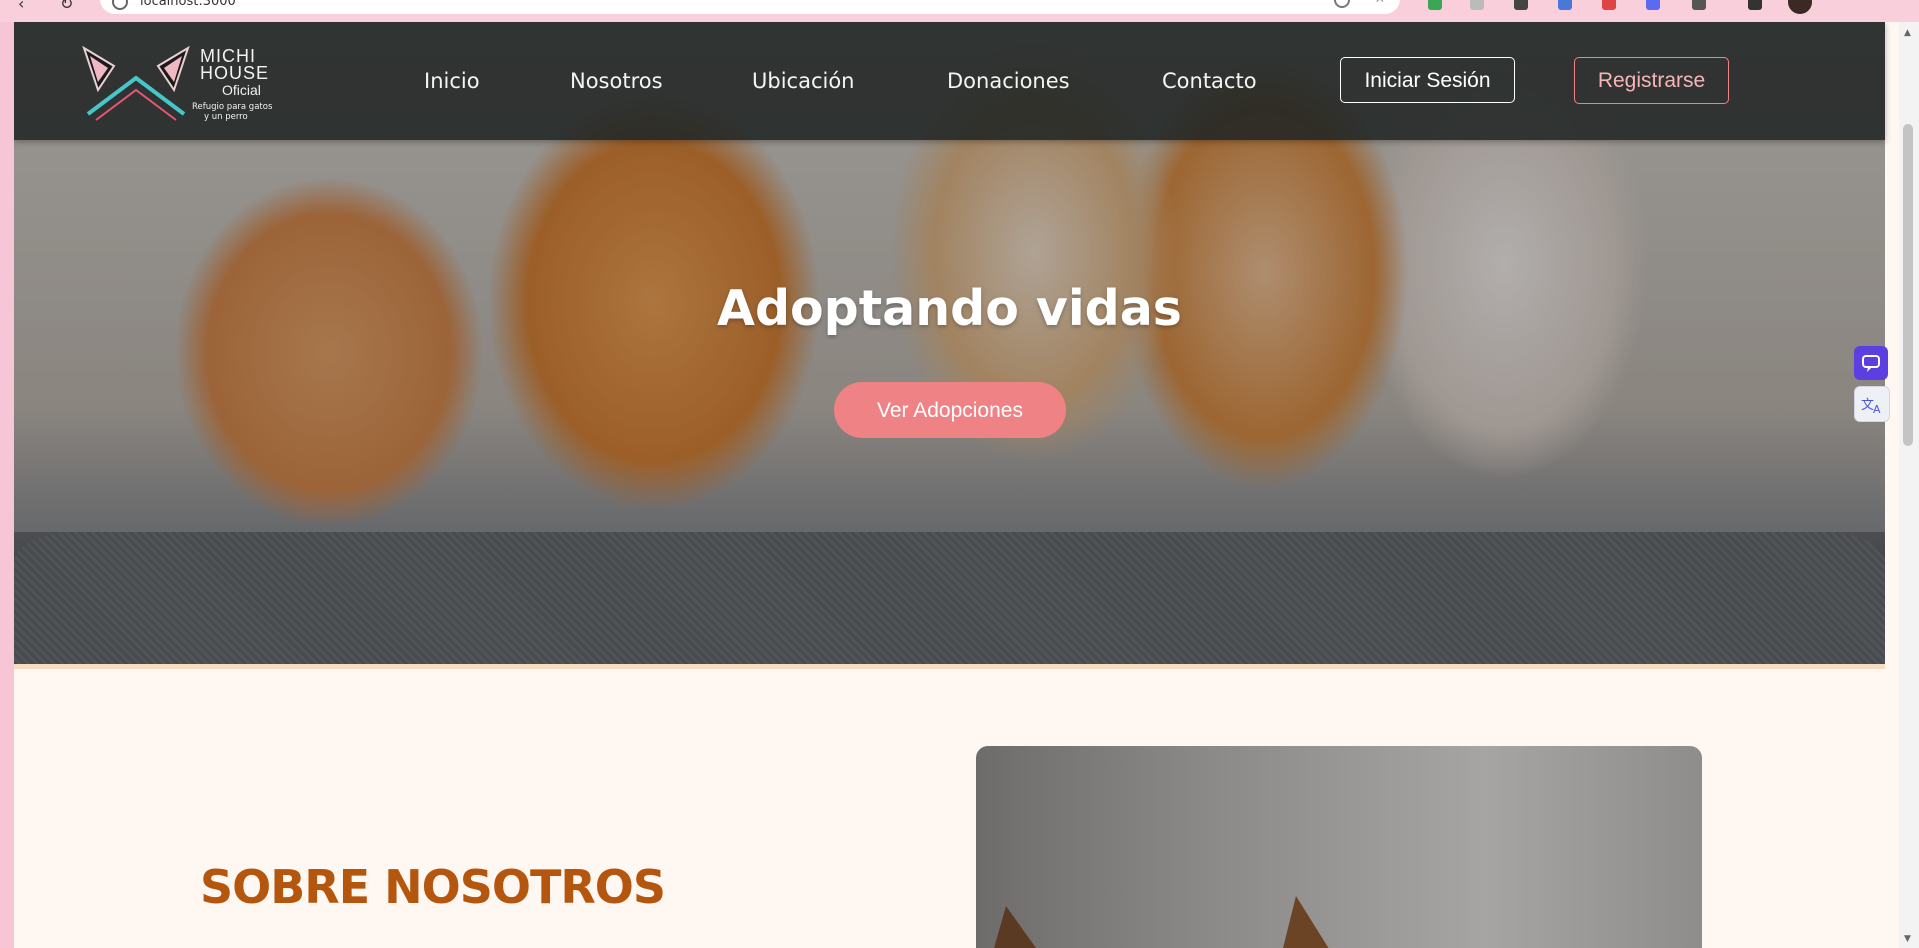 The height and width of the screenshot is (948, 1919). Describe the element at coordinates (136, 83) in the screenshot. I see `cat-ears-logo-icon` at that location.